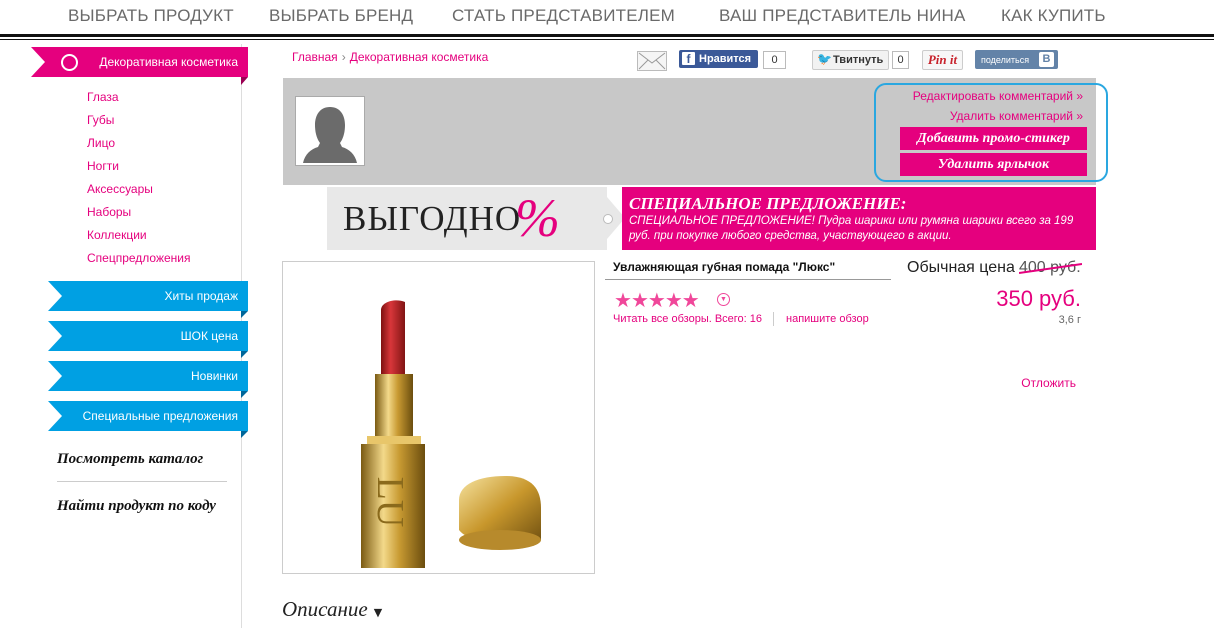 This screenshot has height=628, width=1214. Describe the element at coordinates (151, 16) in the screenshot. I see `nav-choose-product: ВЫБРАТЬ ПРОДУКТ` at that location.